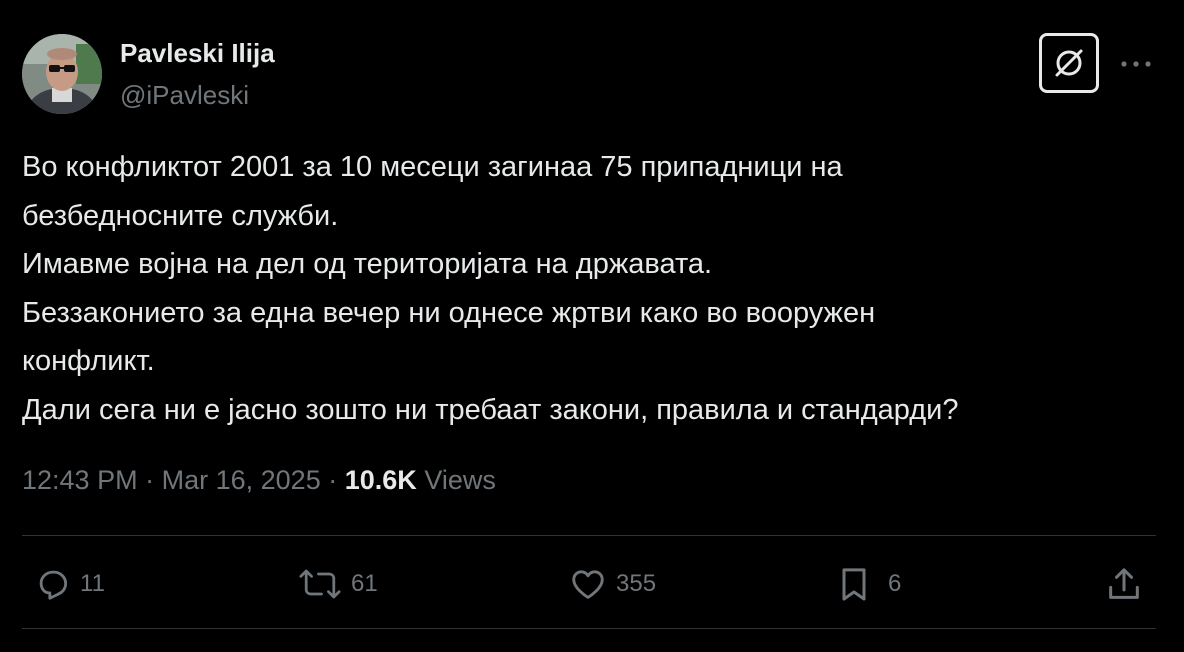  What do you see at coordinates (895, 583) in the screenshot?
I see `bookmark-count: 6` at bounding box center [895, 583].